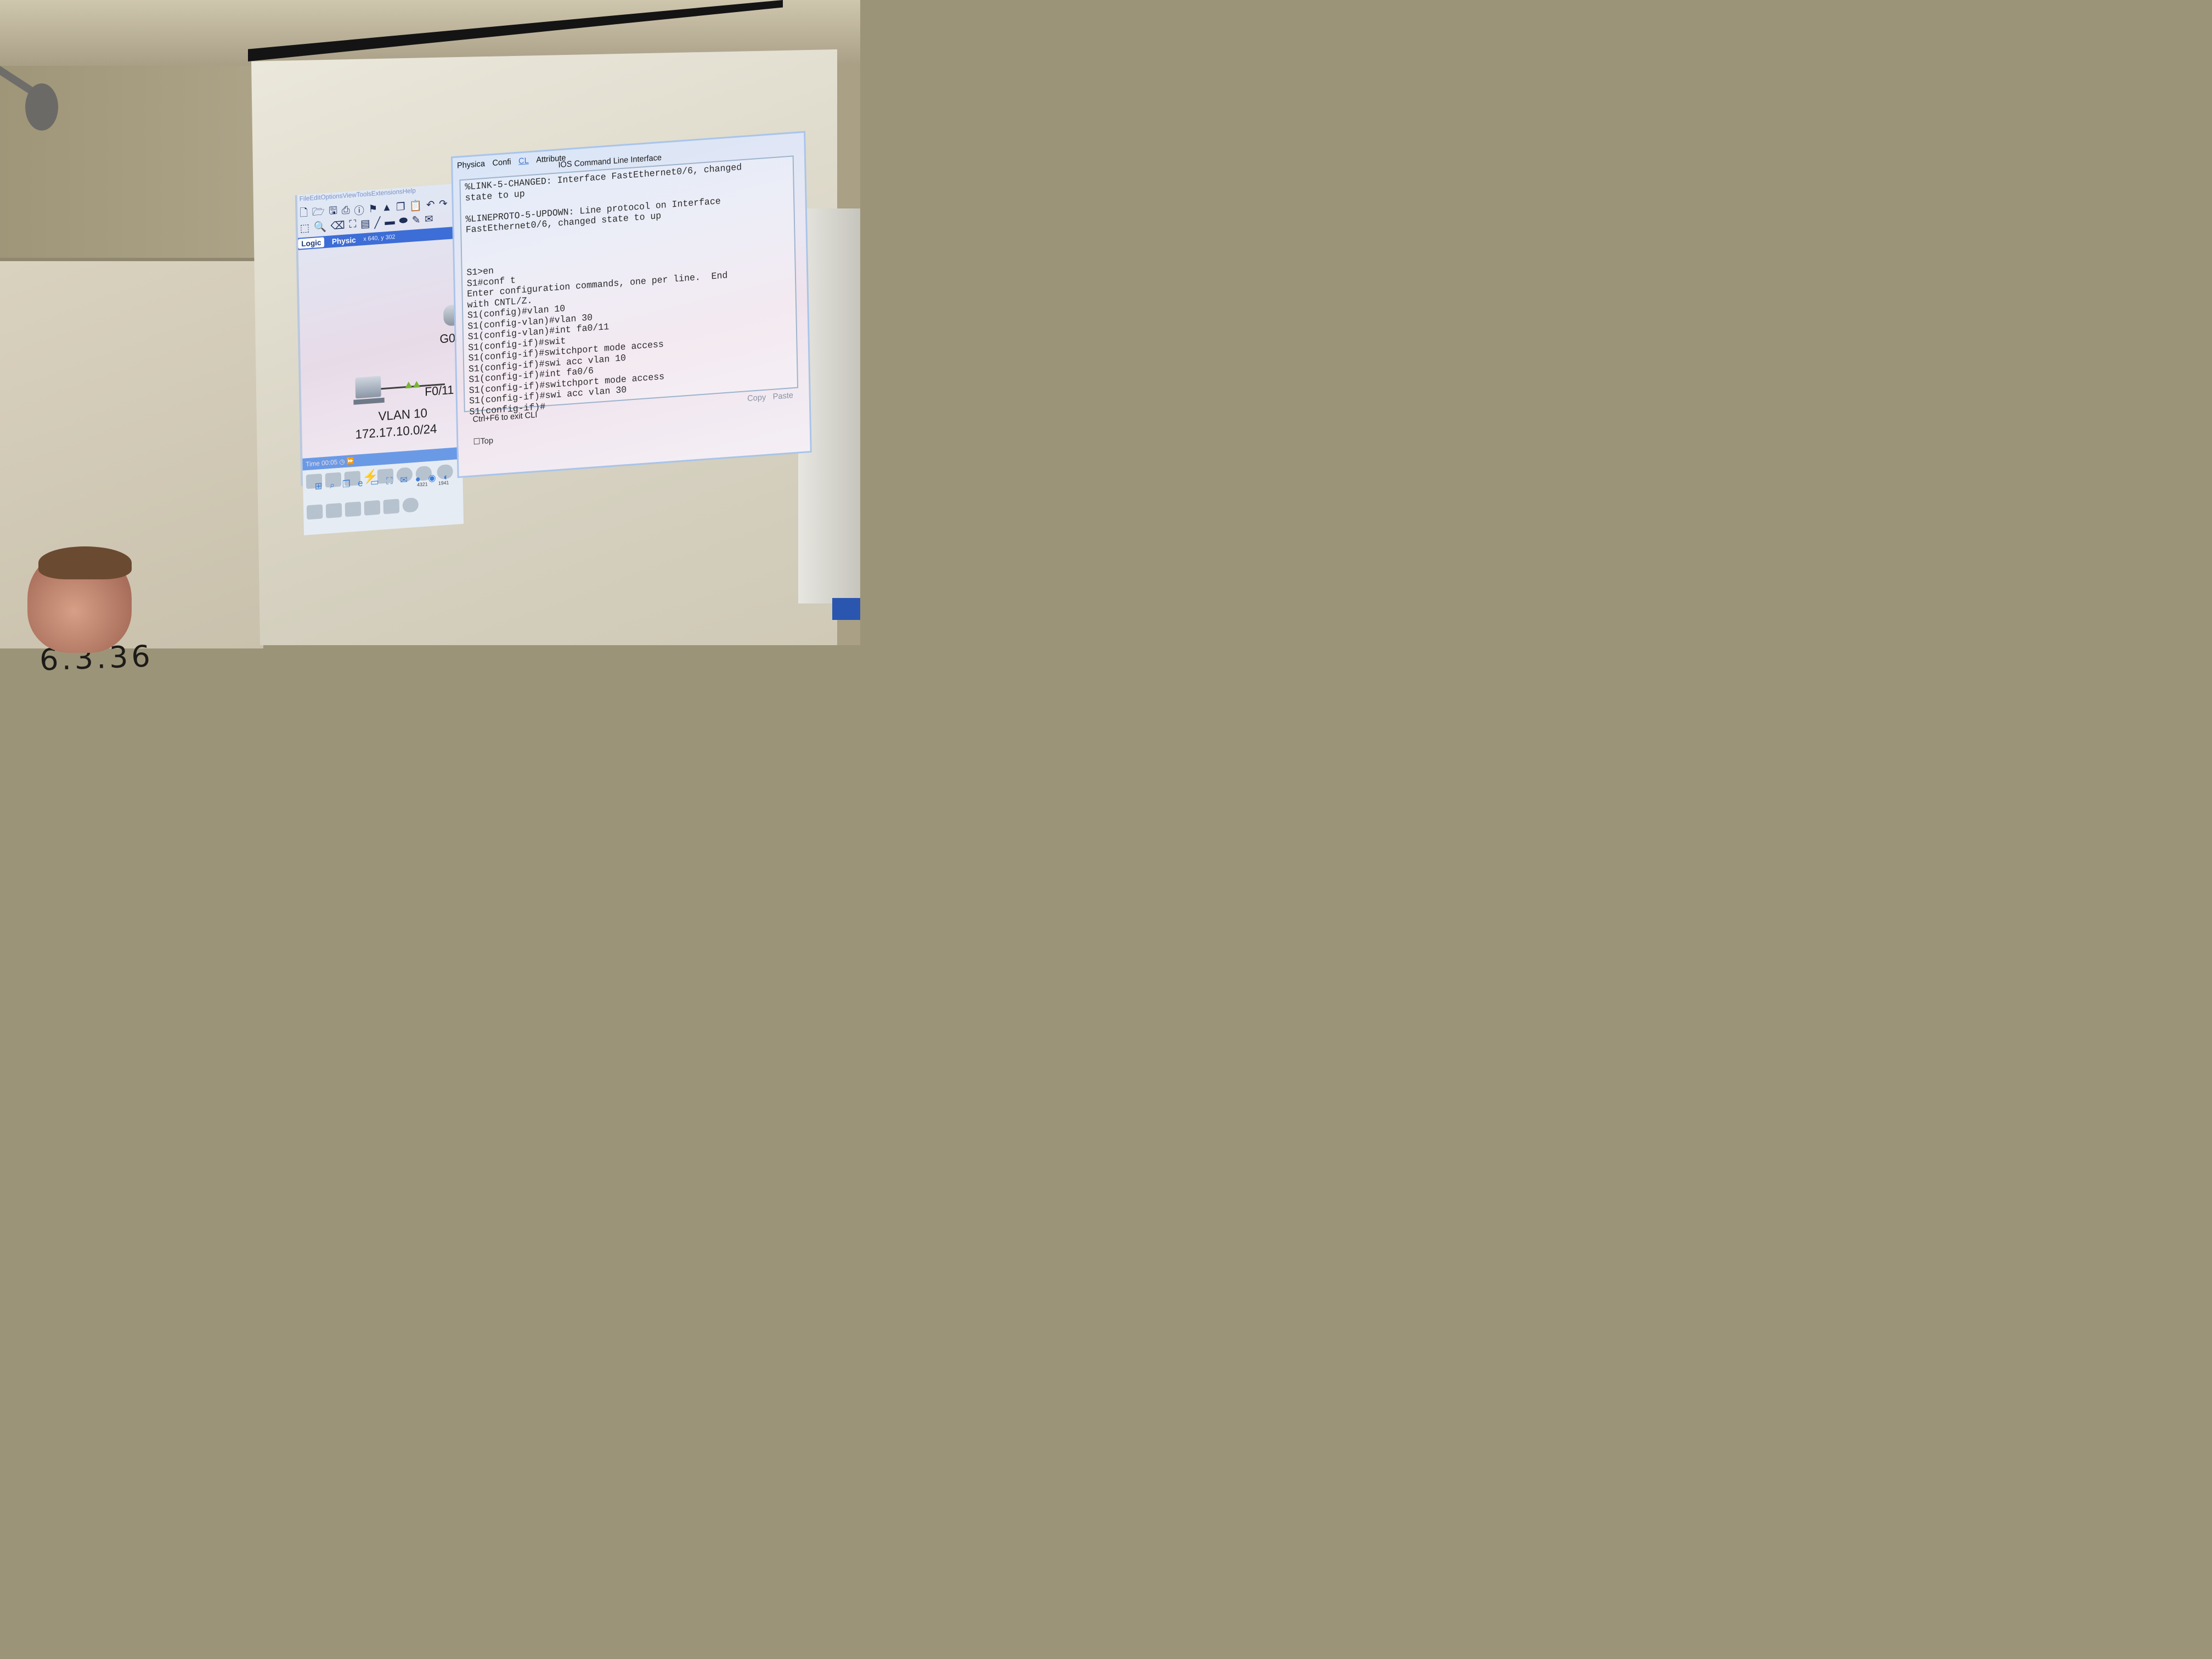 This screenshot has height=1659, width=2212. I want to click on draw-line-icon: ╱, so click(377, 222).